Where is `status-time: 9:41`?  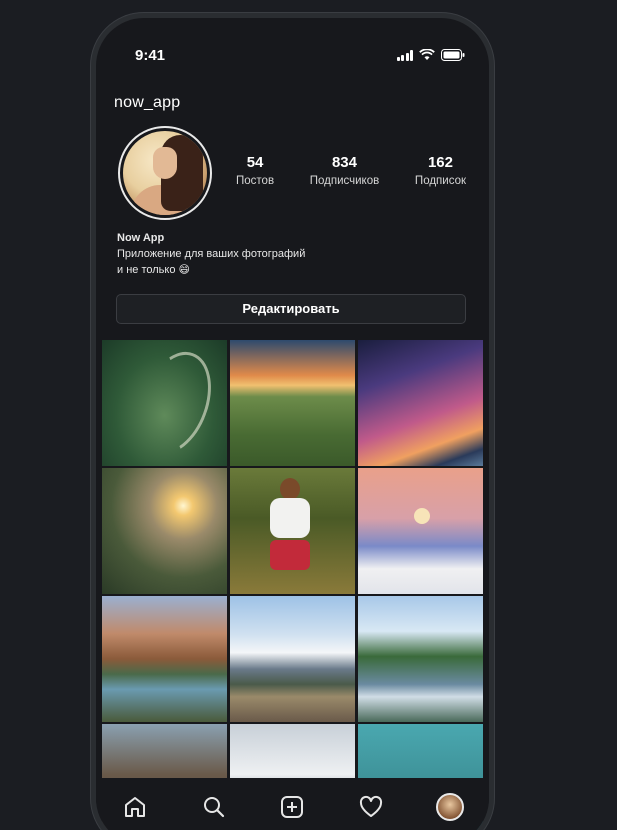
status-time: 9:41 is located at coordinates (150, 55).